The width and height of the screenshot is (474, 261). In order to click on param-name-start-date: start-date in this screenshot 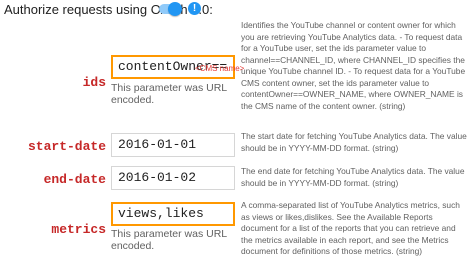, I will do `click(66, 146)`.